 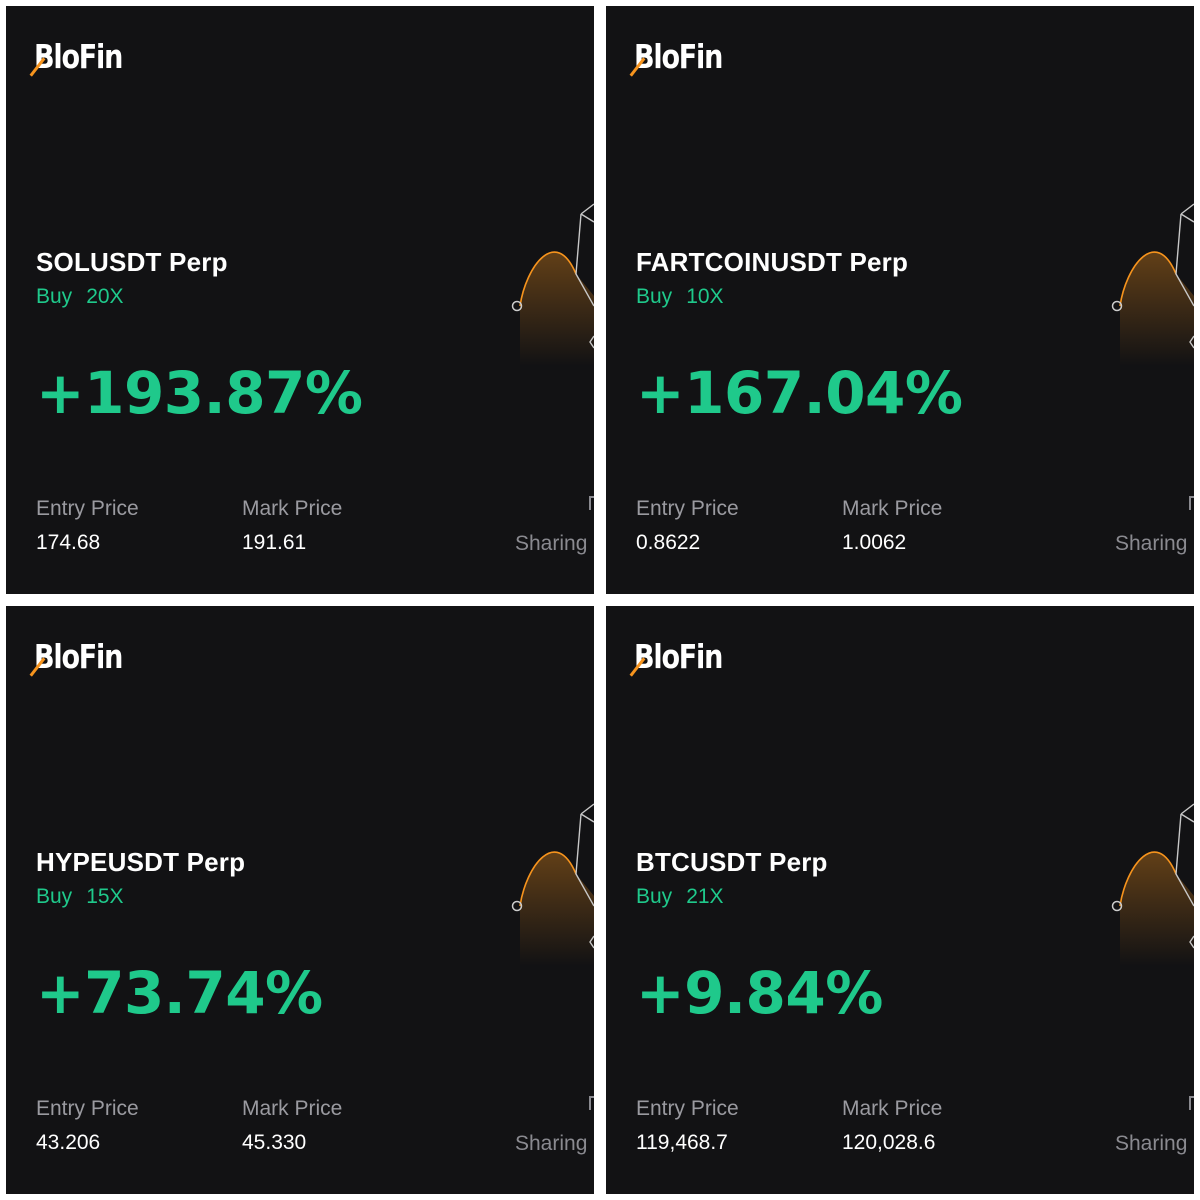 What do you see at coordinates (80, 297) in the screenshot?
I see `position-side: Buy 20X` at bounding box center [80, 297].